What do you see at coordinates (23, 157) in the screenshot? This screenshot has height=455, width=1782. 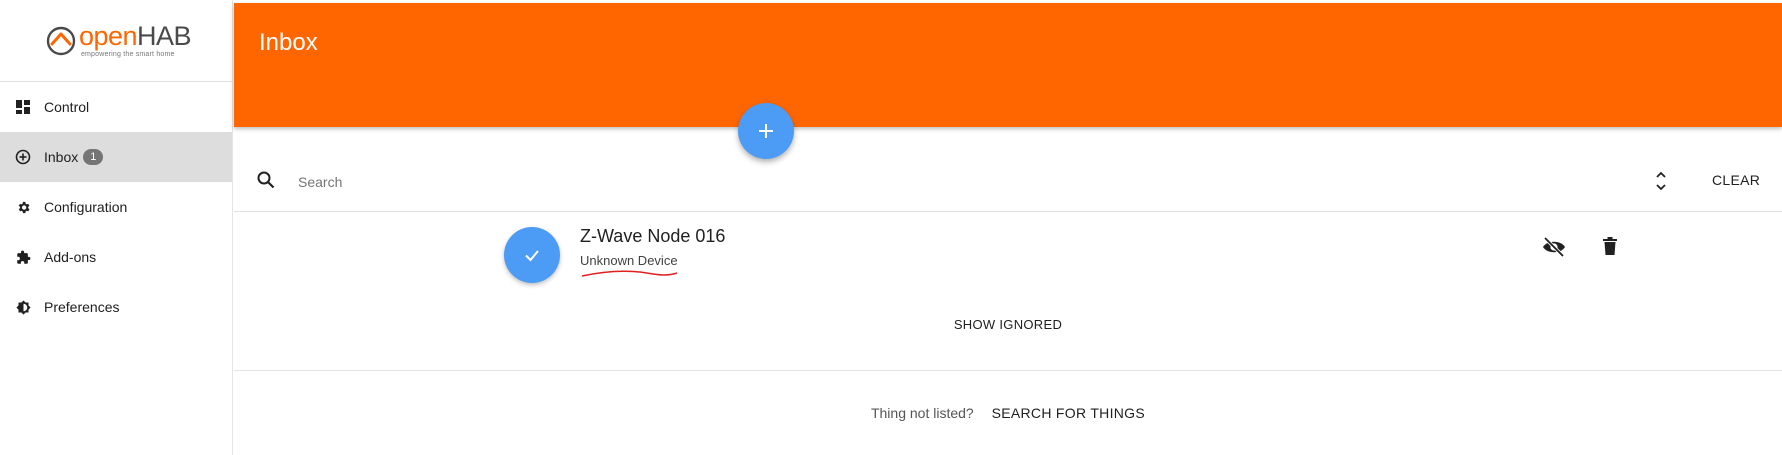 I see `add-circle-icon` at bounding box center [23, 157].